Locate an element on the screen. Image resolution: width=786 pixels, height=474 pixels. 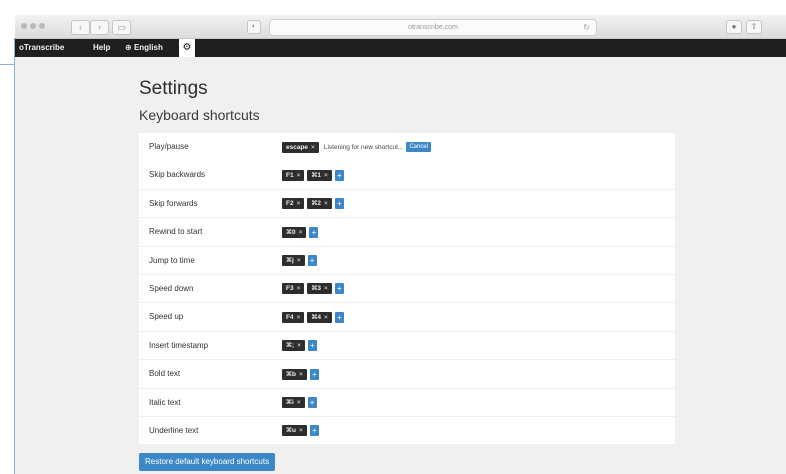
shortcut-keys: F1 × ⌘1 × + is located at coordinates (313, 175).